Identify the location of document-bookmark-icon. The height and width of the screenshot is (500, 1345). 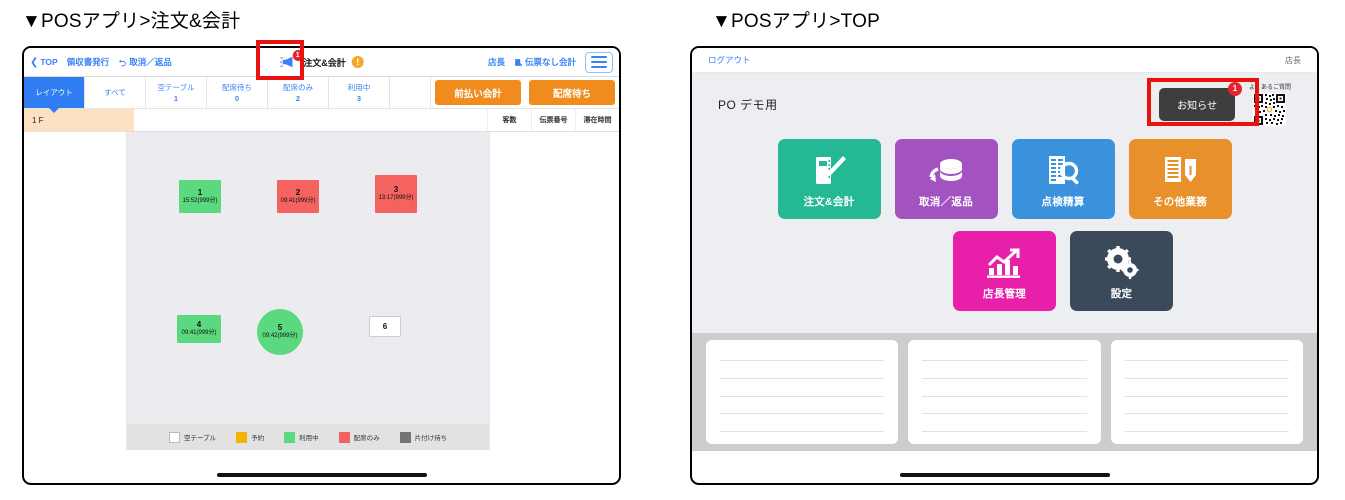
(1180, 171).